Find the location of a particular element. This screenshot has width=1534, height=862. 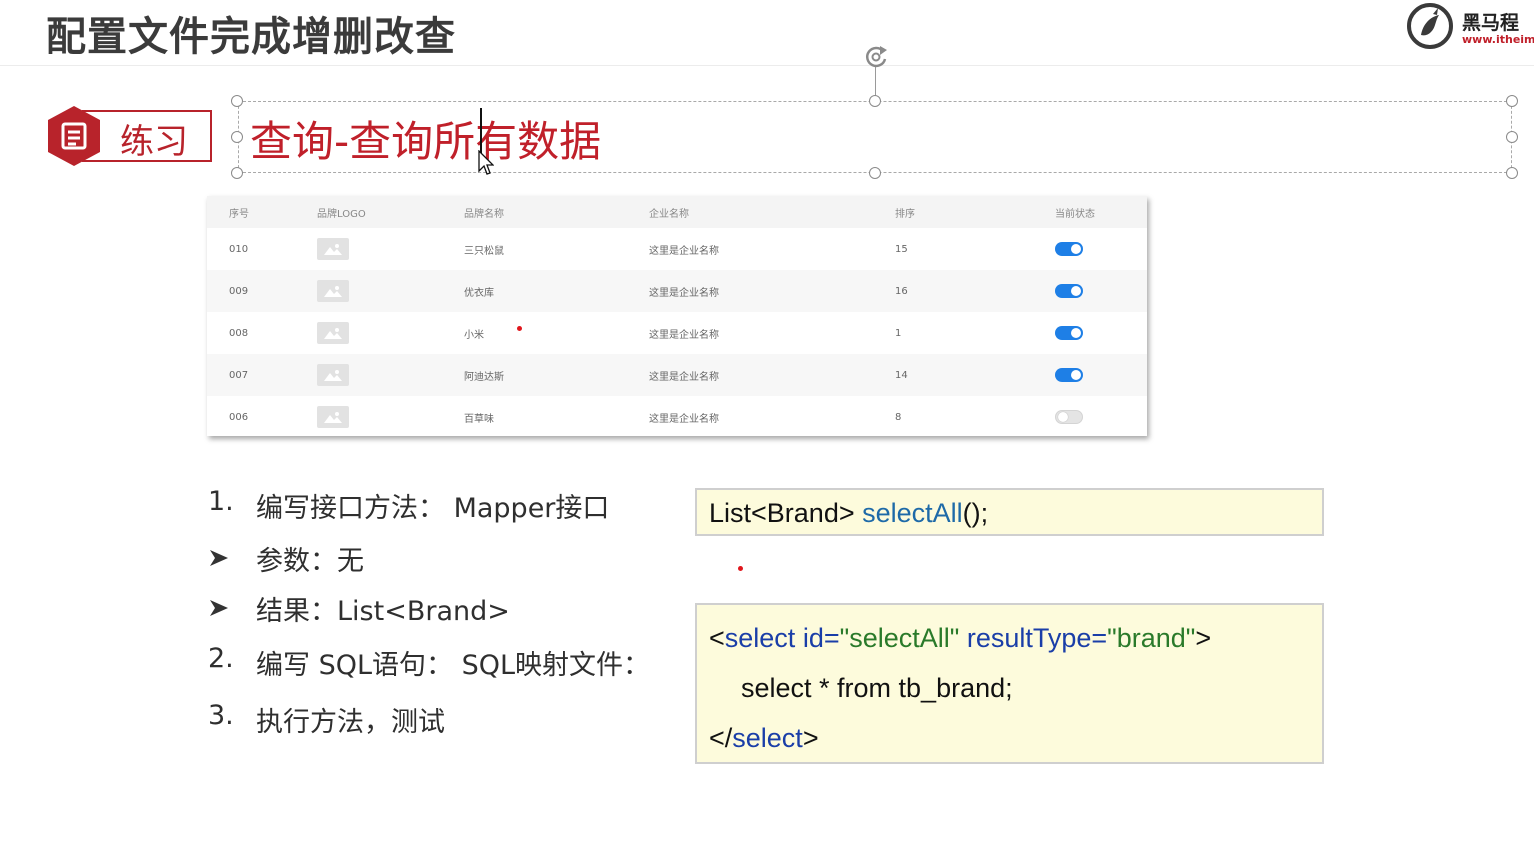

interface-code-line: List<Brand> selectAll(); is located at coordinates (848, 513).